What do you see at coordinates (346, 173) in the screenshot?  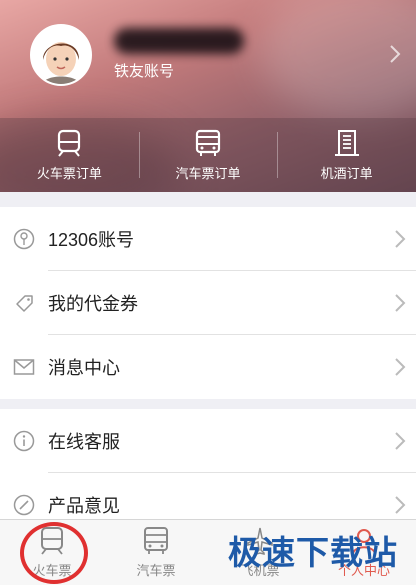 I see `hotel-flight-order-label: 机酒订单` at bounding box center [346, 173].